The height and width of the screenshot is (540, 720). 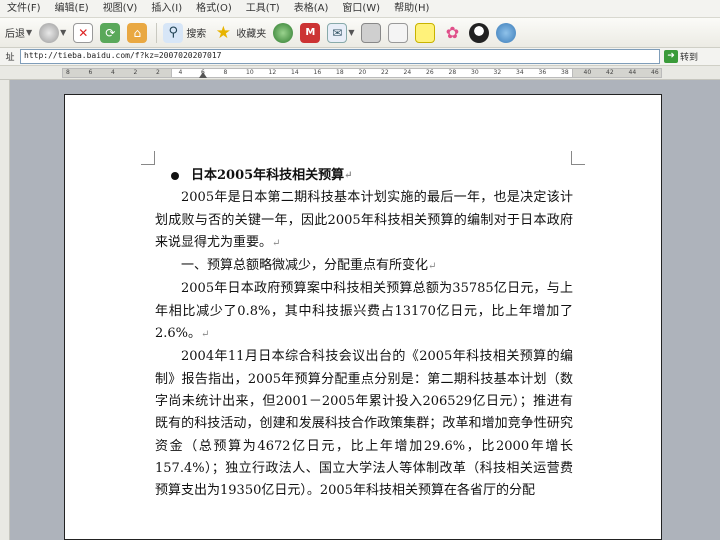 I want to click on star-icon: ★, so click(x=223, y=32).